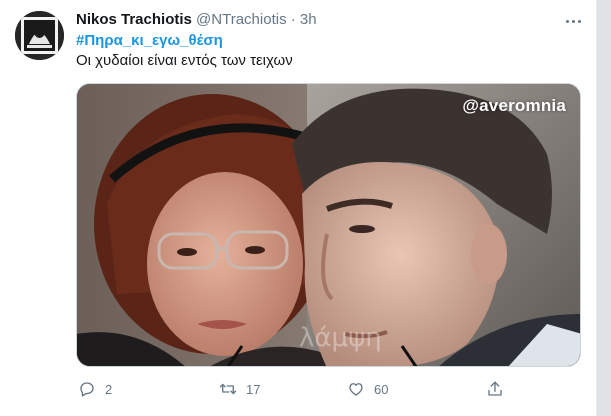 The height and width of the screenshot is (416, 611). What do you see at coordinates (381, 389) in the screenshot?
I see `like-count: 60` at bounding box center [381, 389].